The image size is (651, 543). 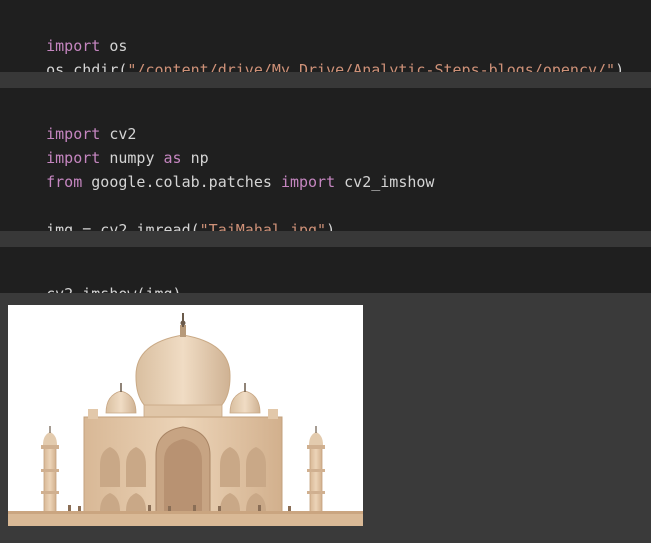 I want to click on code-cell-3: cv2_imshow(img), so click(x=325, y=275).